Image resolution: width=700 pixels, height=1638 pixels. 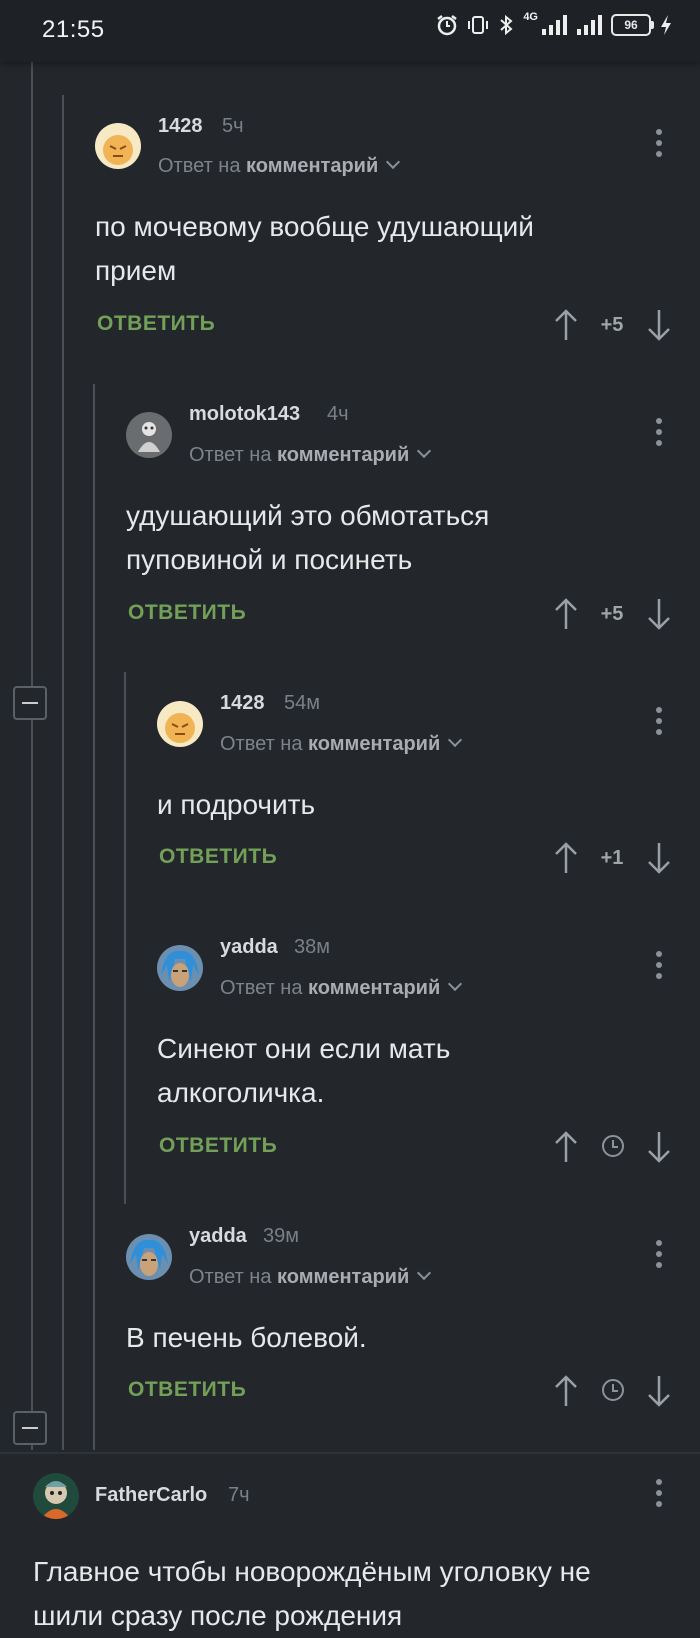 What do you see at coordinates (350, 31) in the screenshot?
I see `status-bar: 21:55 4G 96` at bounding box center [350, 31].